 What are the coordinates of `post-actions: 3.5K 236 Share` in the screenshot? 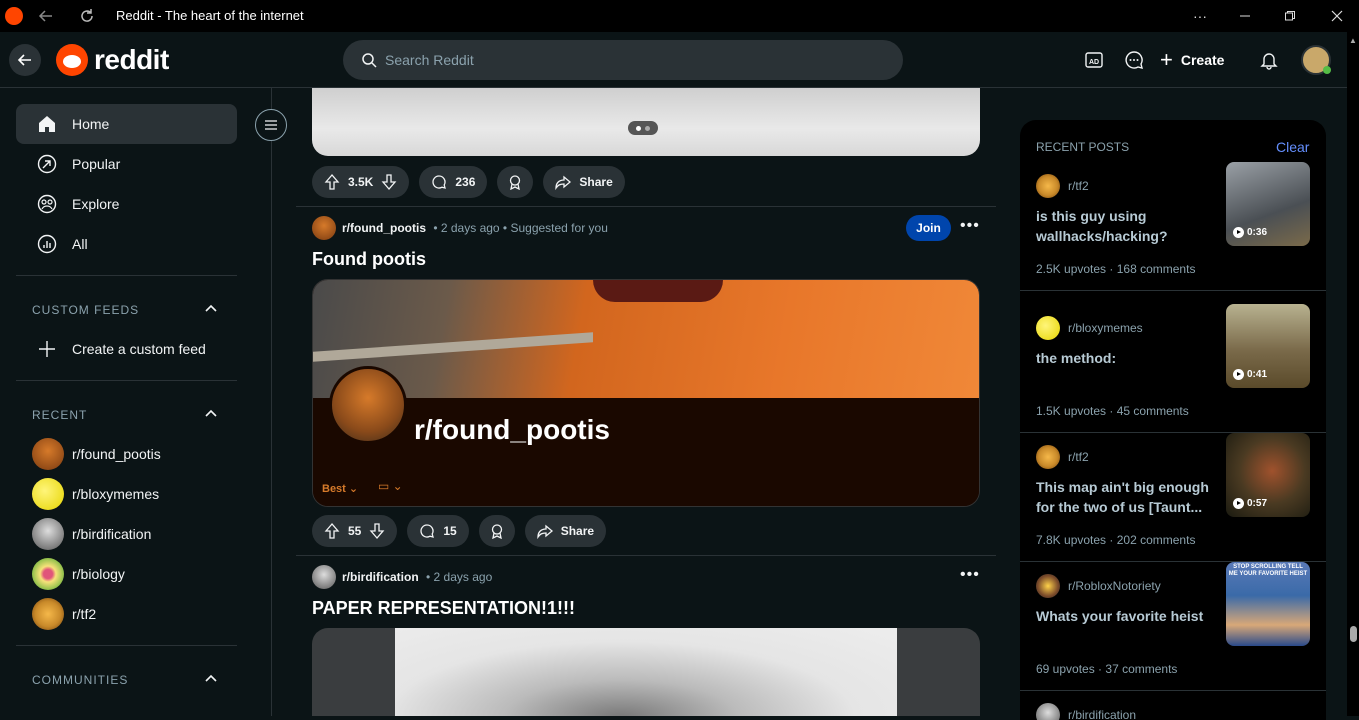 It's located at (468, 182).